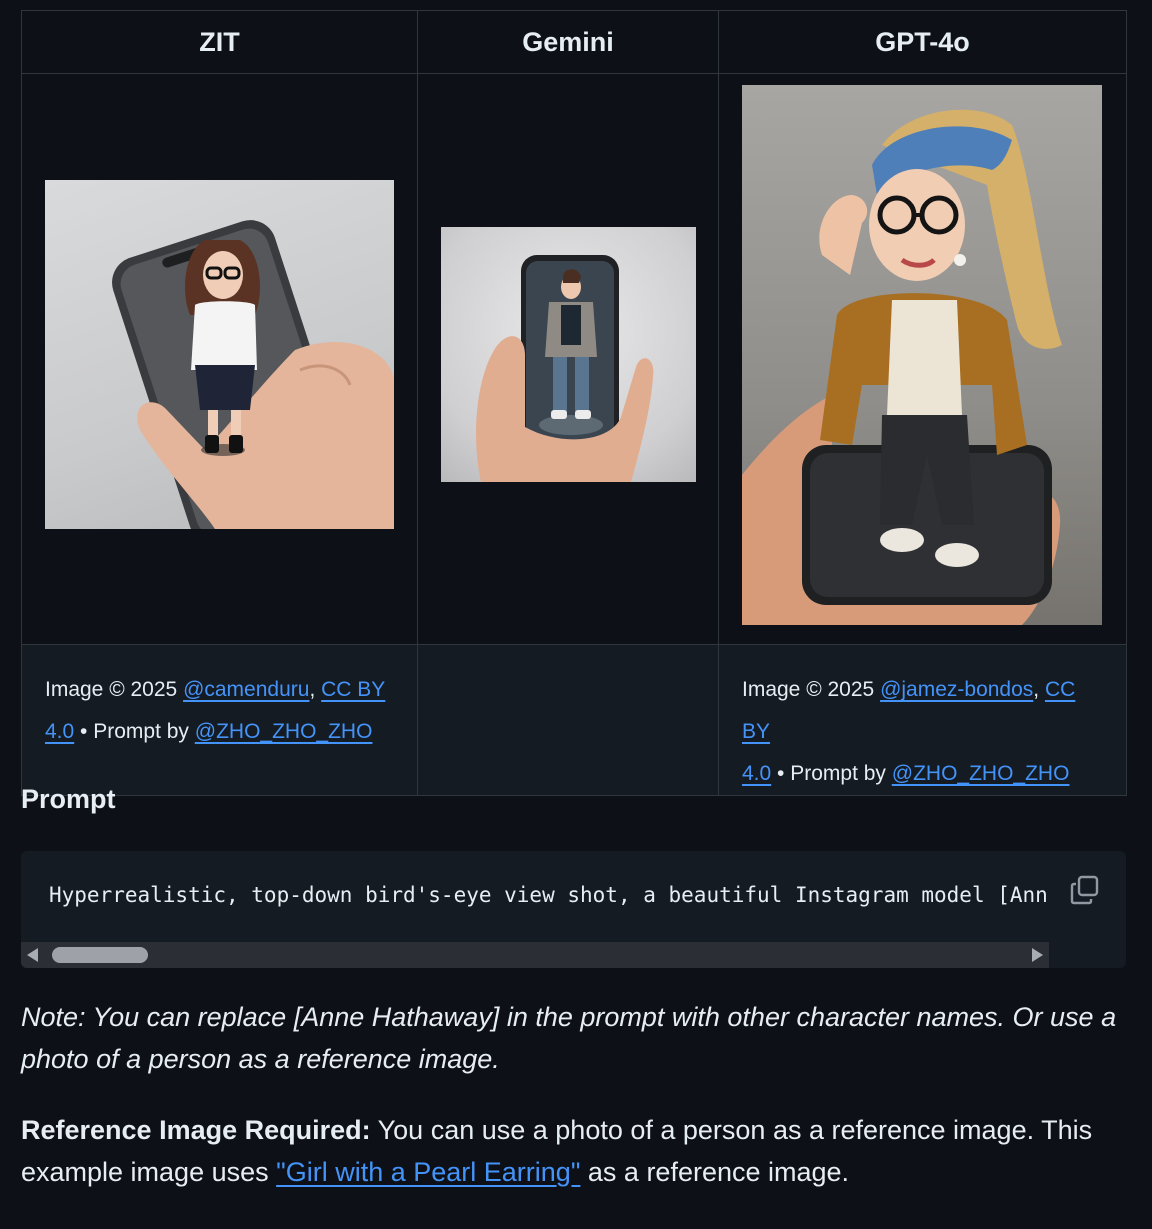 This screenshot has width=1152, height=1229. I want to click on gpt4o-result-image, so click(922, 355).